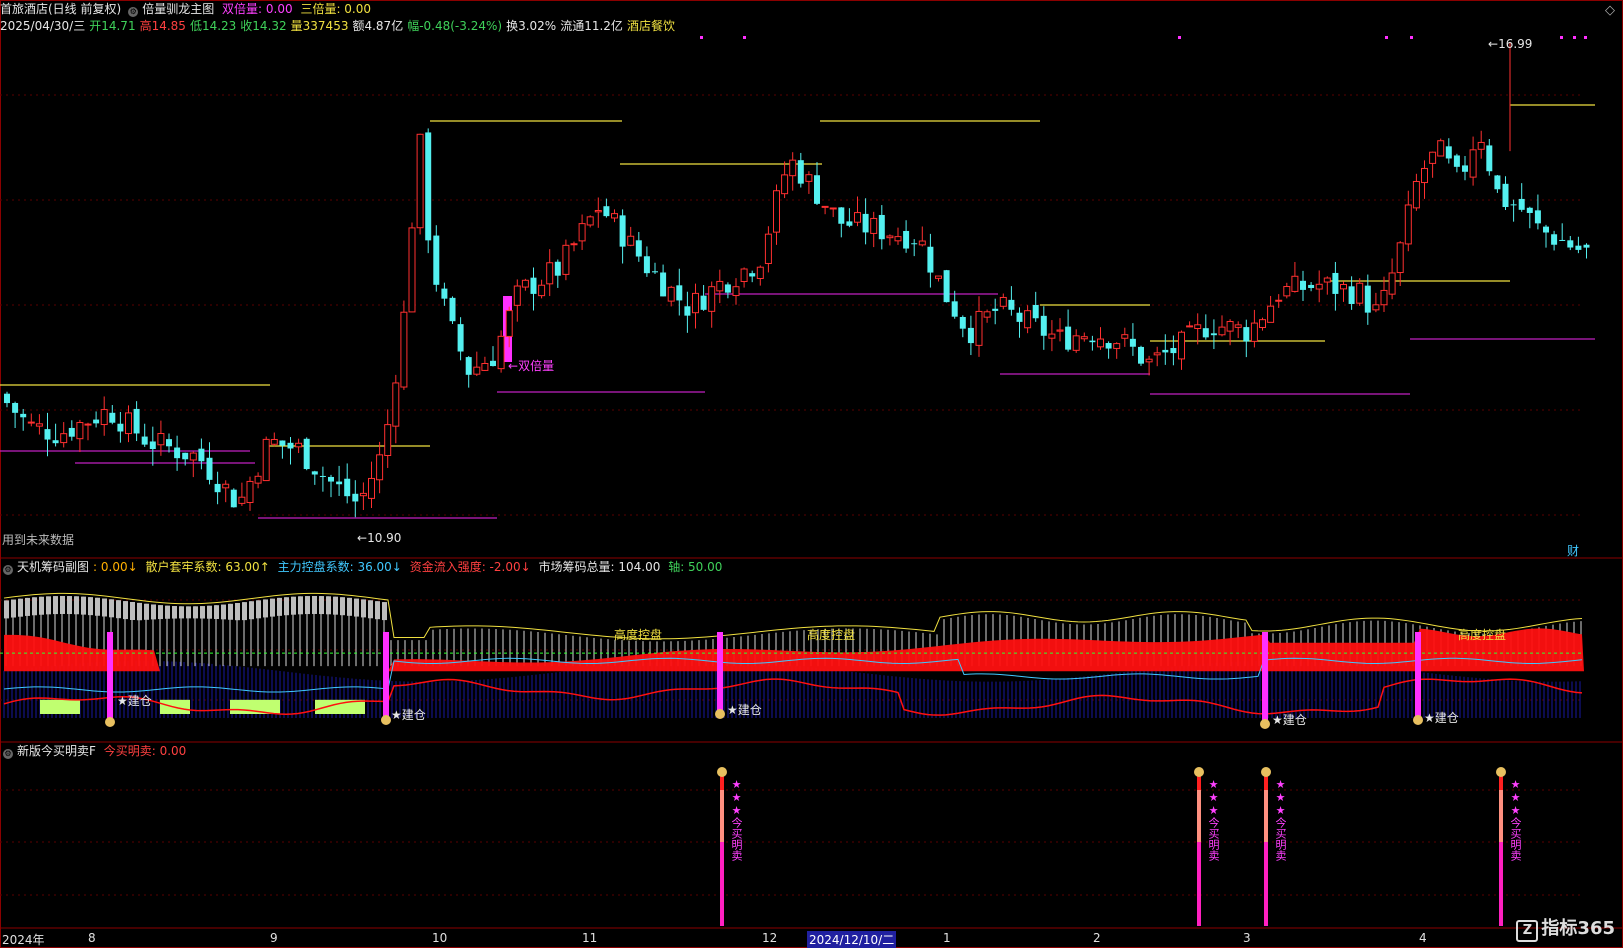 This screenshot has height=948, width=1623. What do you see at coordinates (257, 9) in the screenshot?
I see `double-volume-value: 双倍量: 0.00` at bounding box center [257, 9].